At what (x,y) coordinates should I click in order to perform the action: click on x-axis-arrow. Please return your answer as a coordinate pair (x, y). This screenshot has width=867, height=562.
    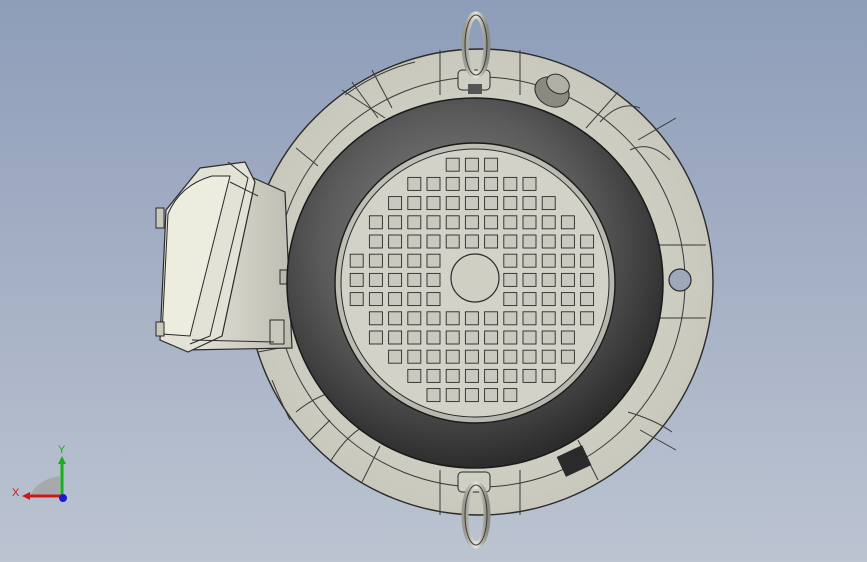
    Looking at the image, I should click on (26, 496).